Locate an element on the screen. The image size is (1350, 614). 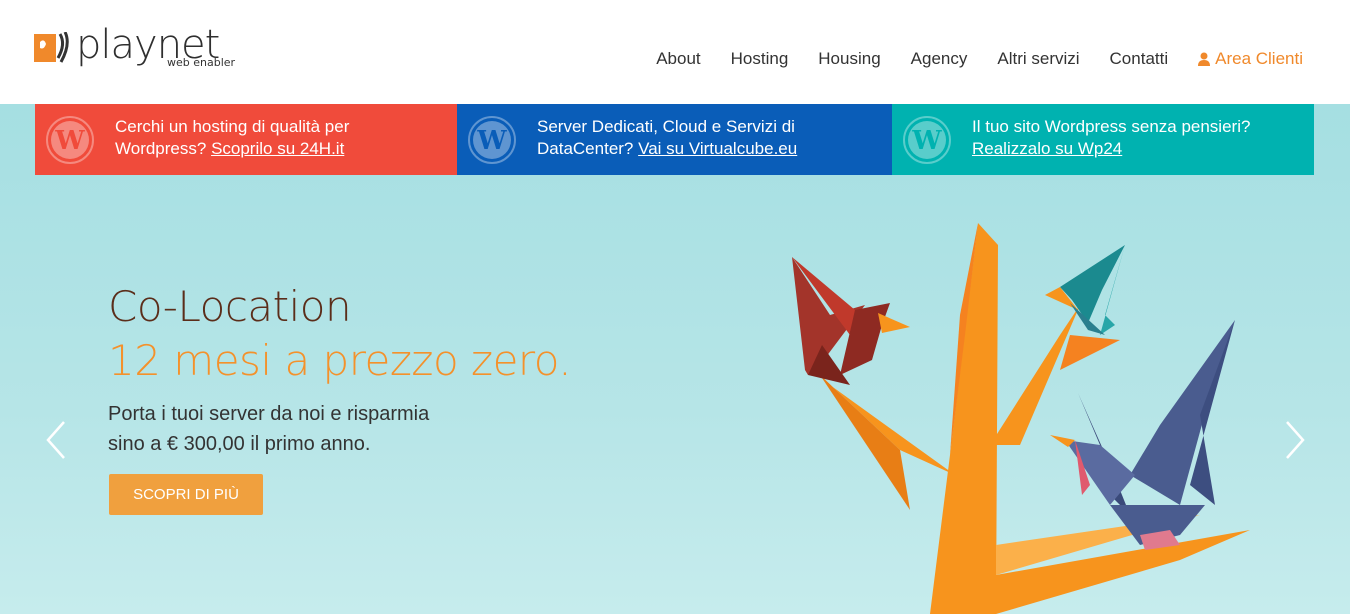
hero-highlight: 12 mesi a prezzo zero. is located at coordinates (340, 360).